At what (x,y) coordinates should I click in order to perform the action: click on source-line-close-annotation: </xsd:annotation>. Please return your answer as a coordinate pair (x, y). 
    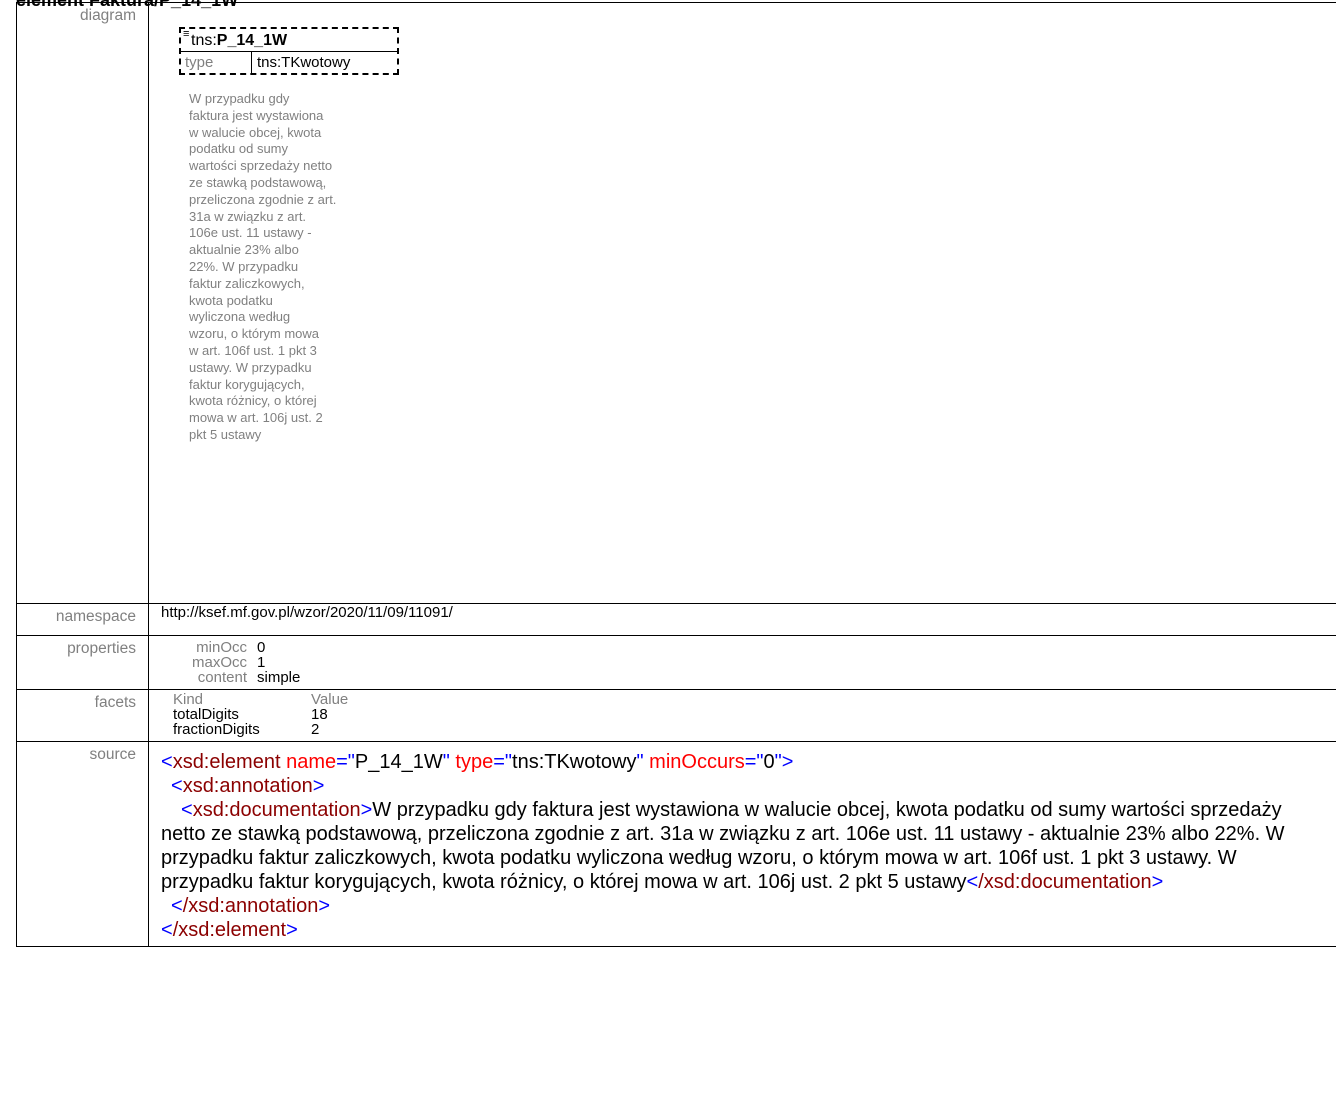
    Looking at the image, I should click on (251, 906).